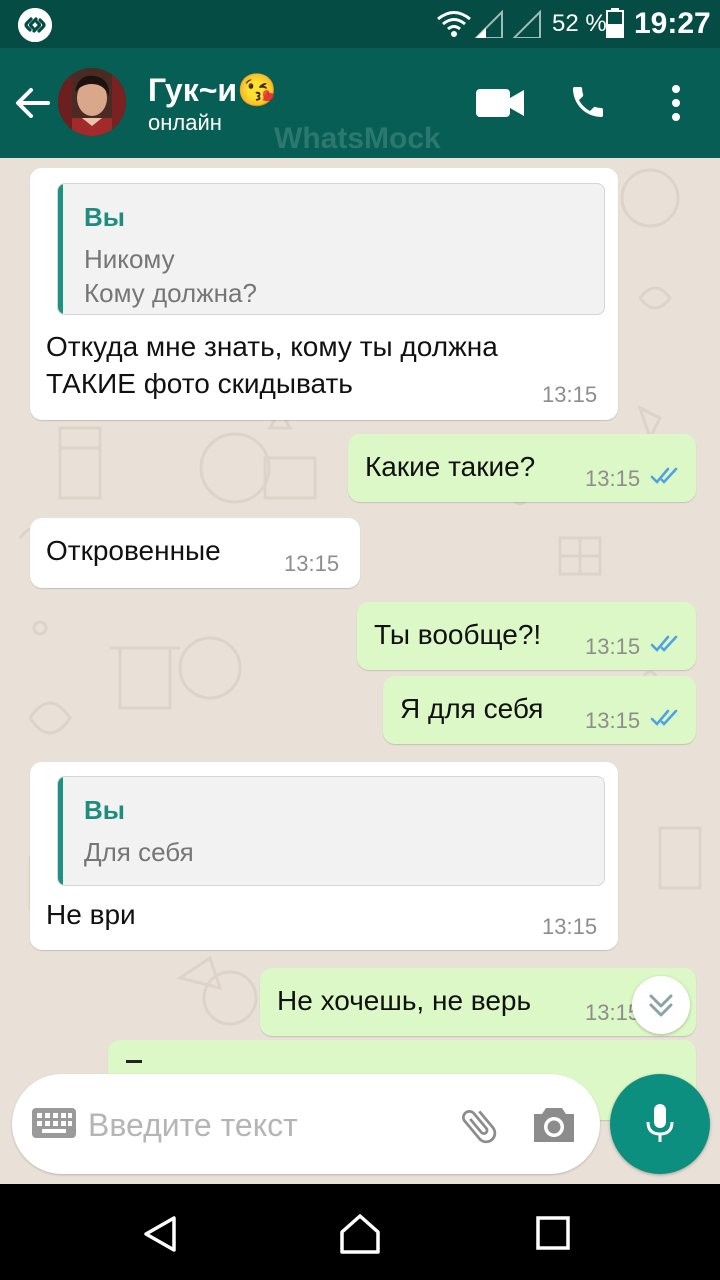 The height and width of the screenshot is (1280, 720). I want to click on quote-text: Никому Кому должна?, so click(170, 276).